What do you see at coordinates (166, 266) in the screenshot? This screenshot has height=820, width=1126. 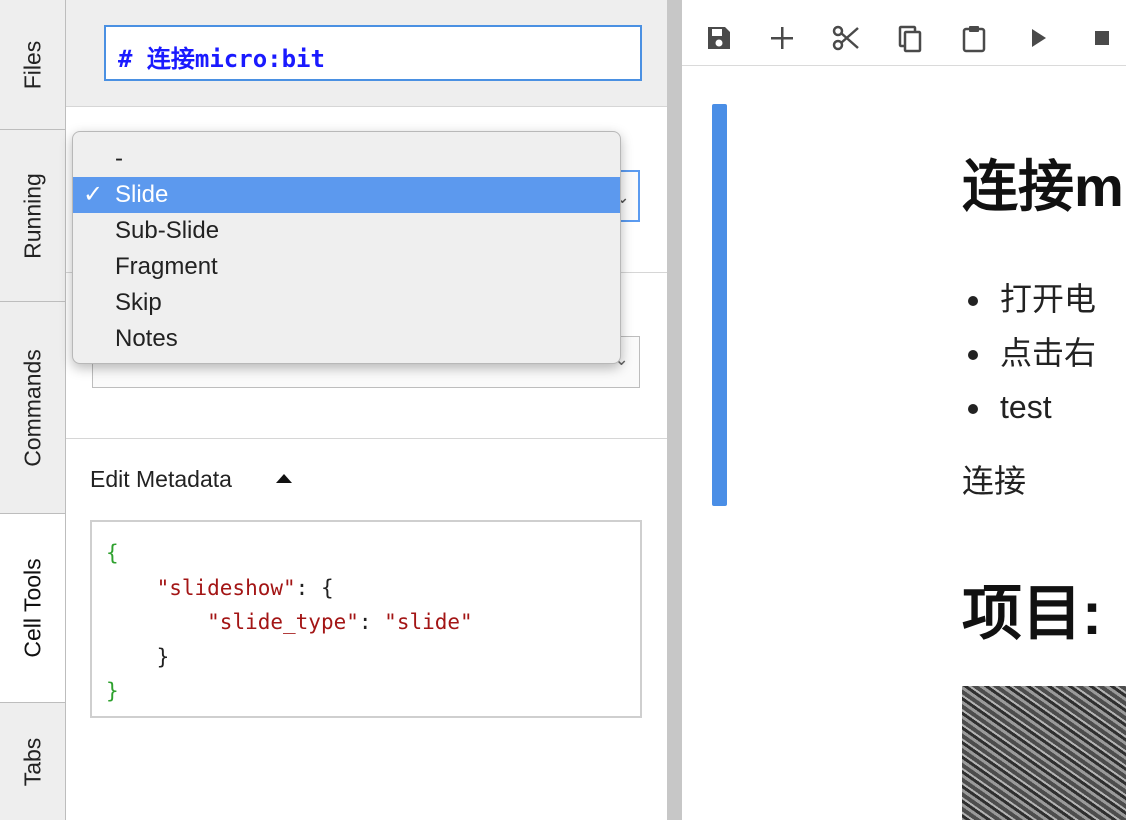 I see `option-label: Fragment` at bounding box center [166, 266].